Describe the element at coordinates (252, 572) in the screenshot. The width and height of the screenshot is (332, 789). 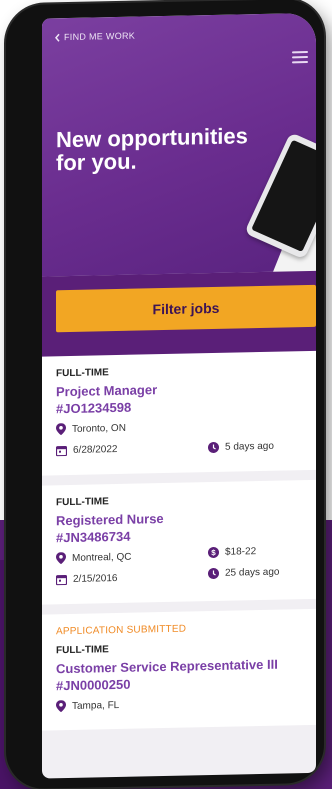
I see `job-posted: 25 days ago` at that location.